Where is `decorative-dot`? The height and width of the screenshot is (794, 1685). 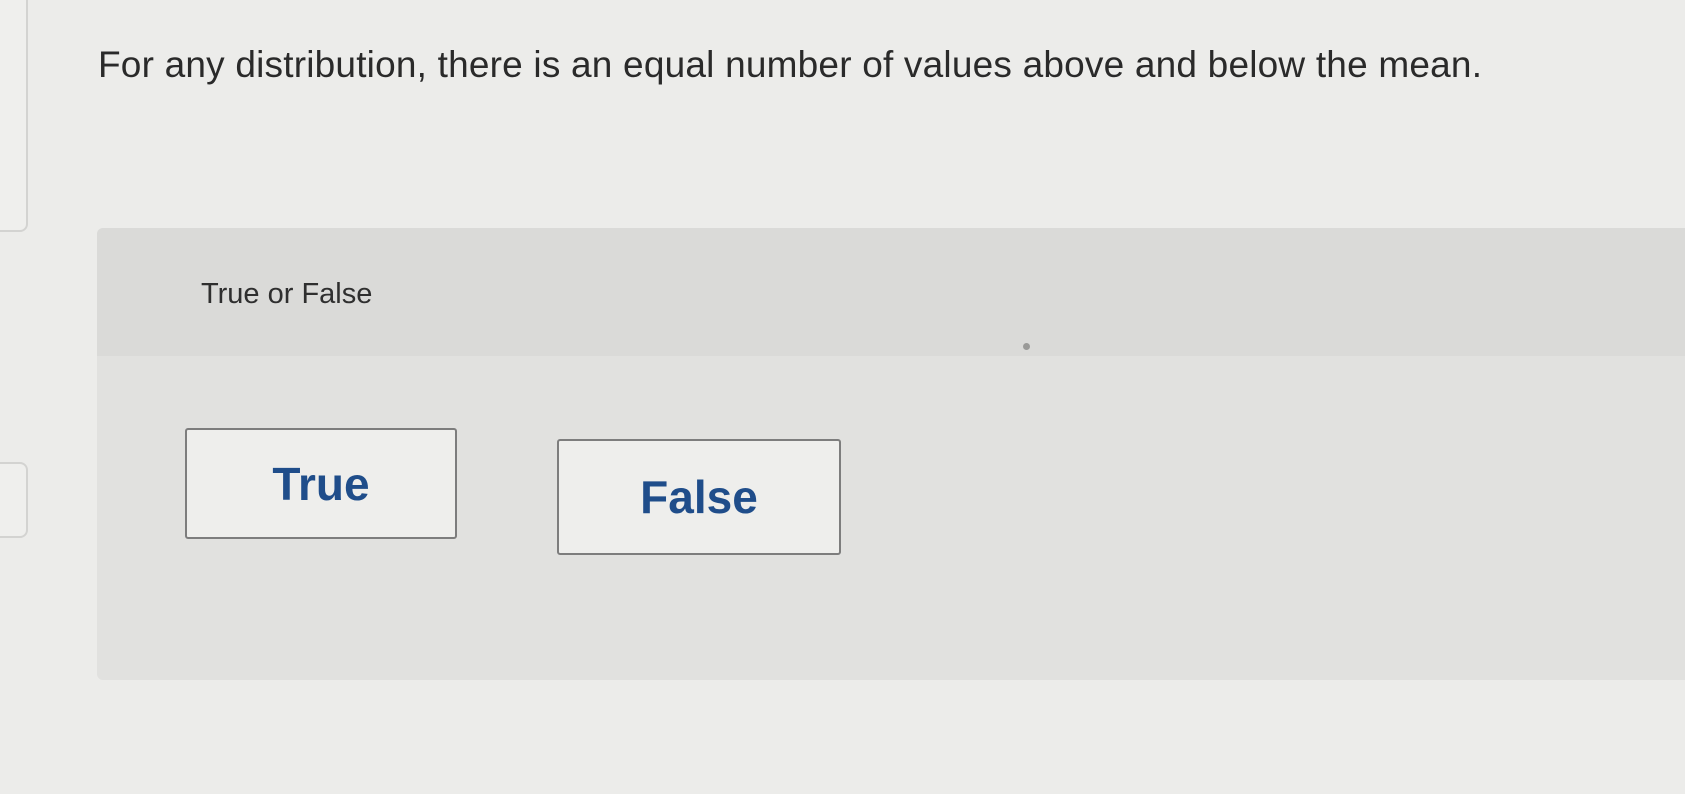
decorative-dot is located at coordinates (1026, 346).